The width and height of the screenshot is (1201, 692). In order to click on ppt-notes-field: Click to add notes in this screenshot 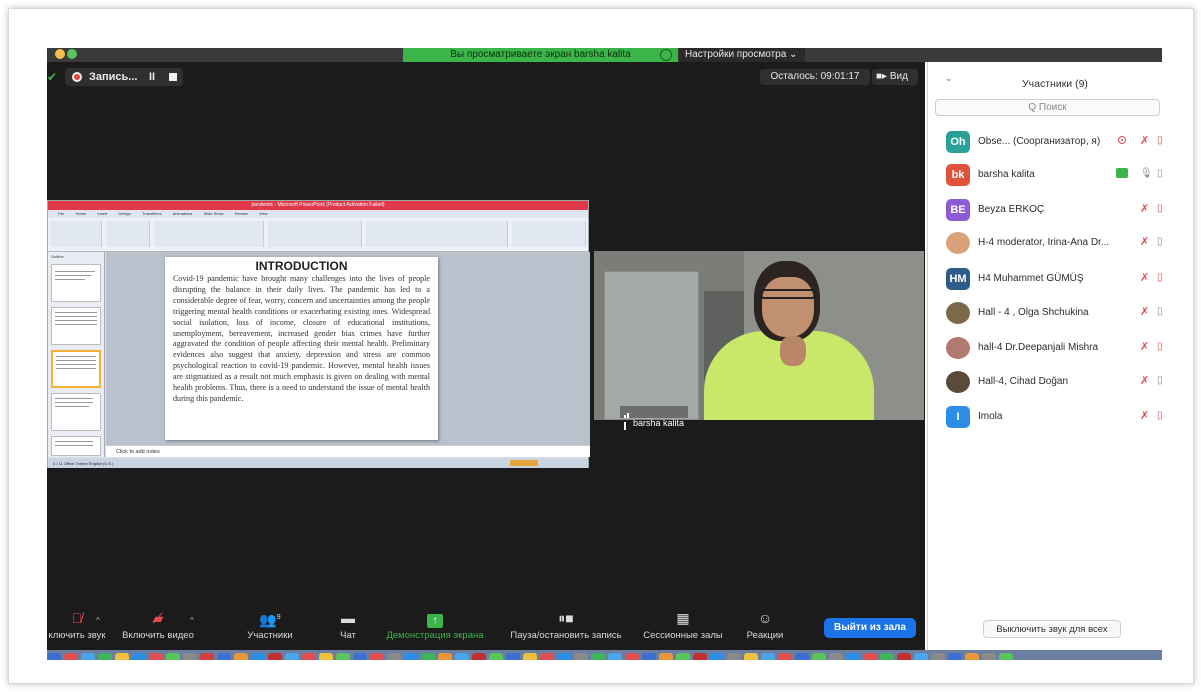, I will do `click(348, 451)`.